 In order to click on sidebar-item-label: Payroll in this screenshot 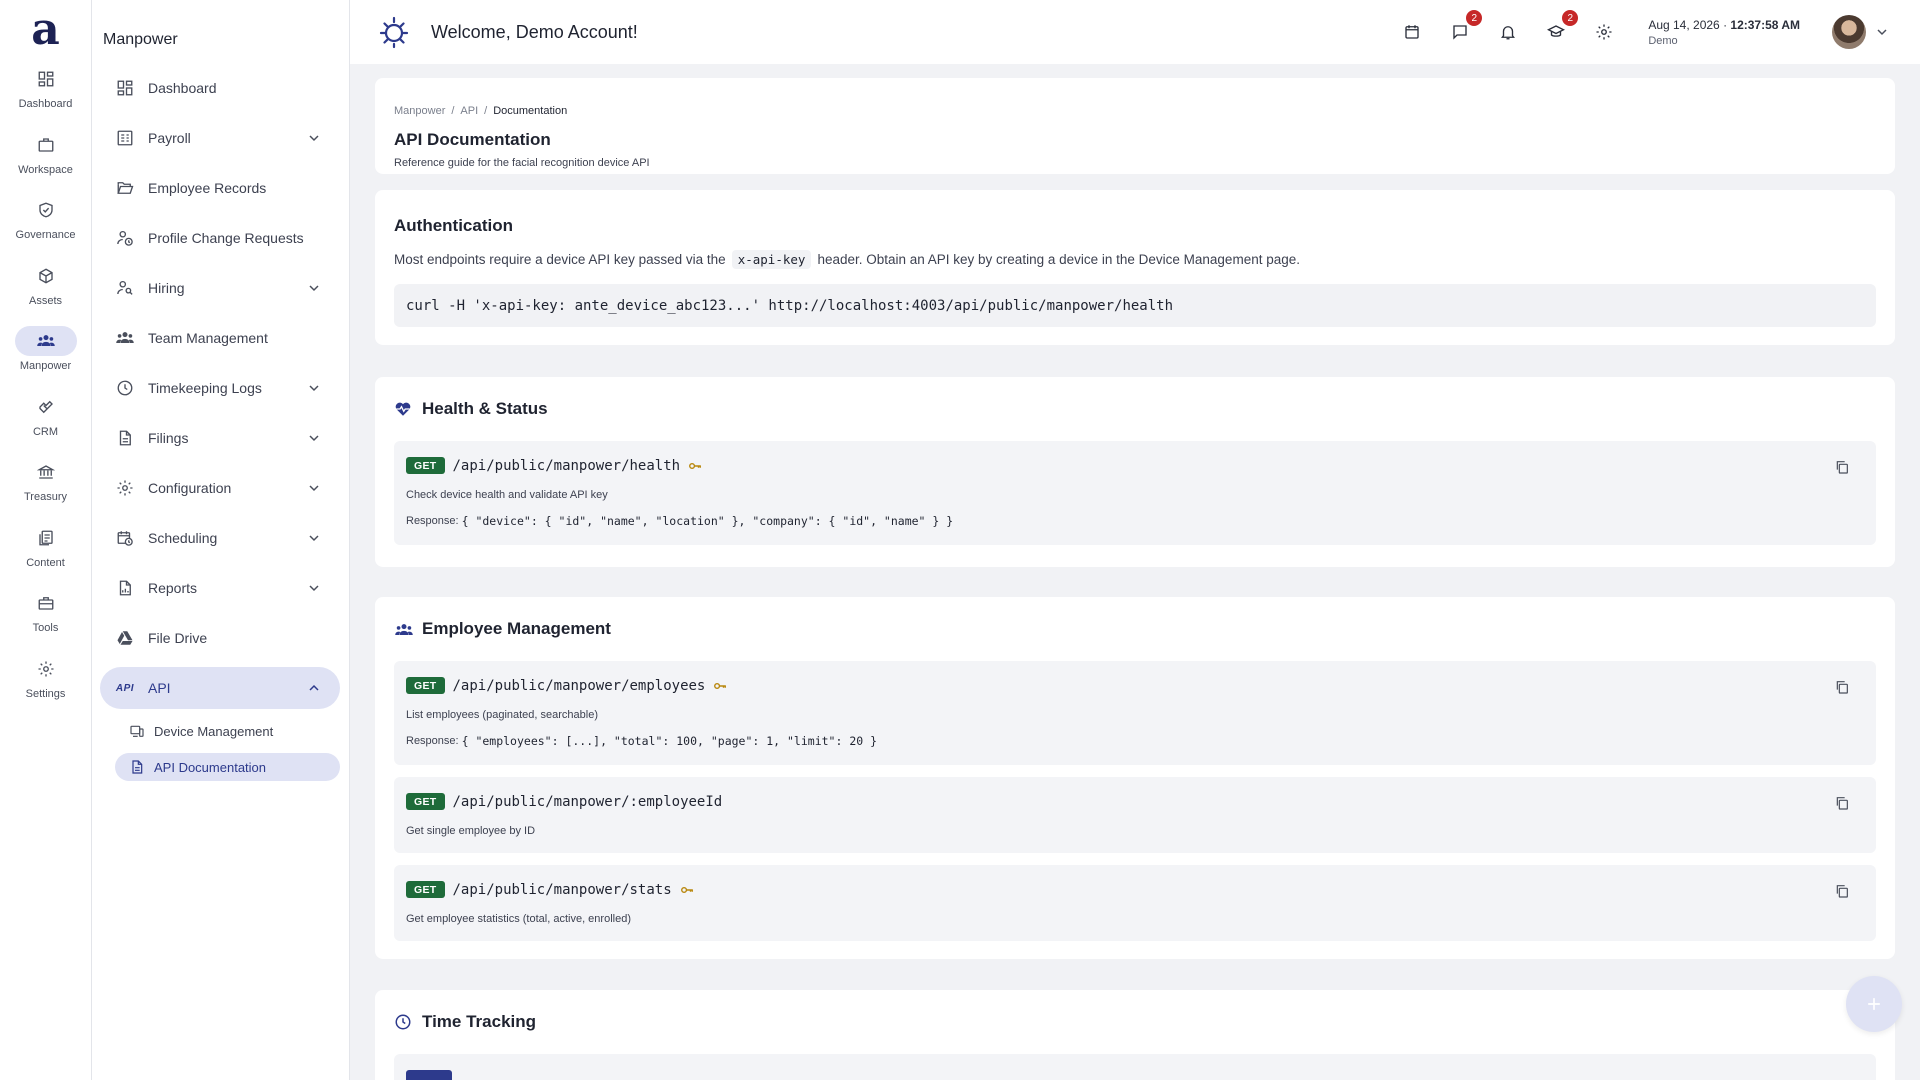, I will do `click(169, 138)`.